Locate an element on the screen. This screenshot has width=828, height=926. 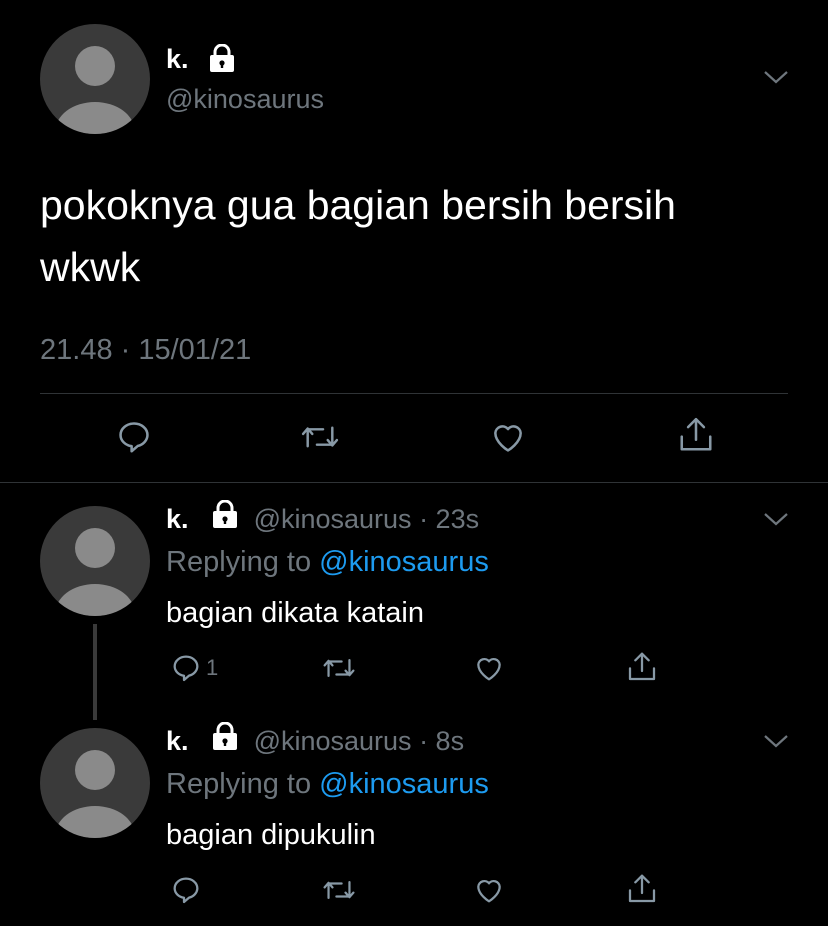
tweet-text-line: pokoknya gua bagian bersih bersih is located at coordinates (358, 205).